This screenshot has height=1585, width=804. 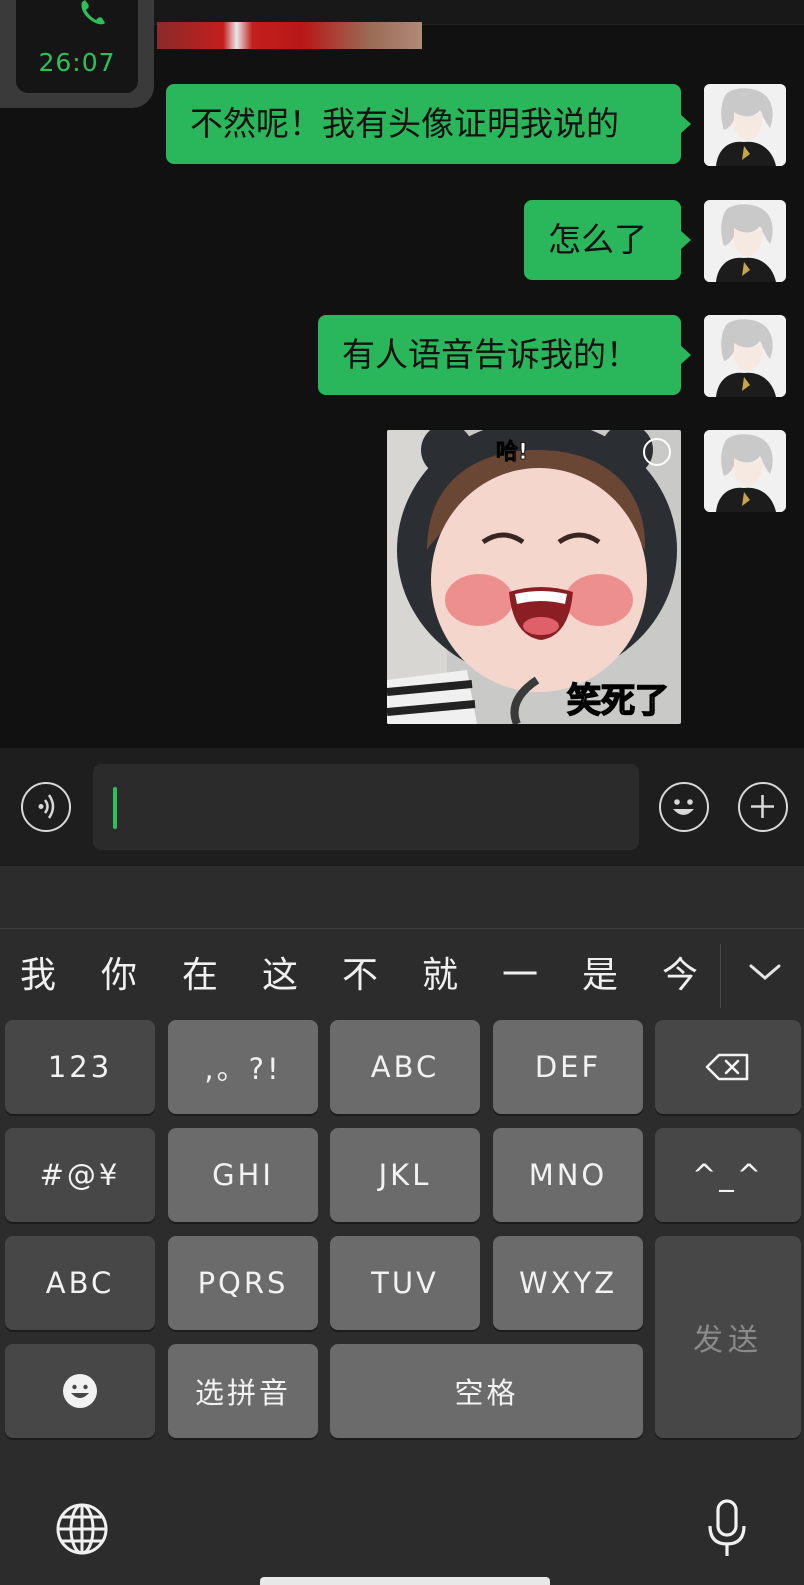 What do you see at coordinates (243, 1391) in the screenshot?
I see `key-select-pinyin: 选拼音` at bounding box center [243, 1391].